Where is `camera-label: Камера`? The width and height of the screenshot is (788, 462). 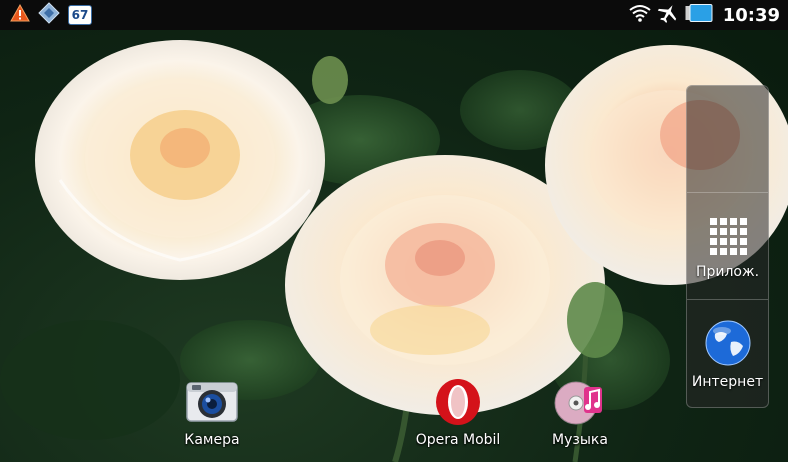
camera-label: Камера is located at coordinates (212, 440).